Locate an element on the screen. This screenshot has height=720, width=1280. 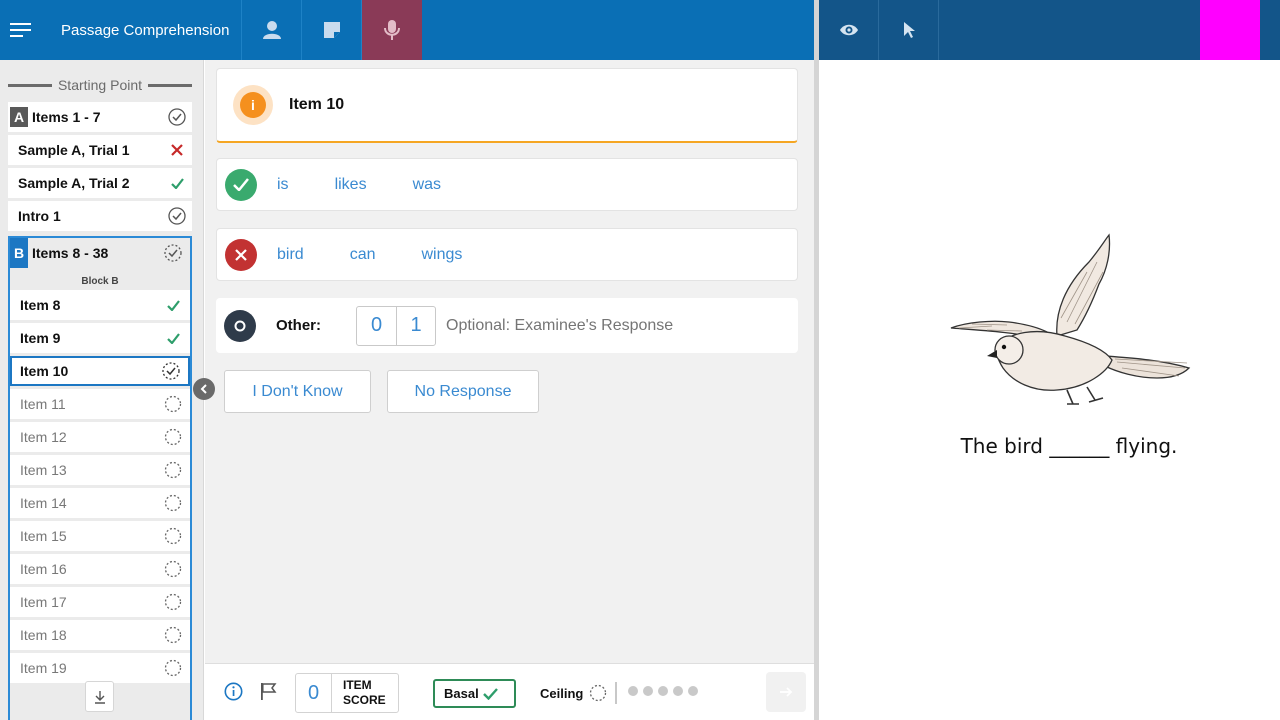
sidebar-item-15: Item 15 is located at coordinates (100, 536).